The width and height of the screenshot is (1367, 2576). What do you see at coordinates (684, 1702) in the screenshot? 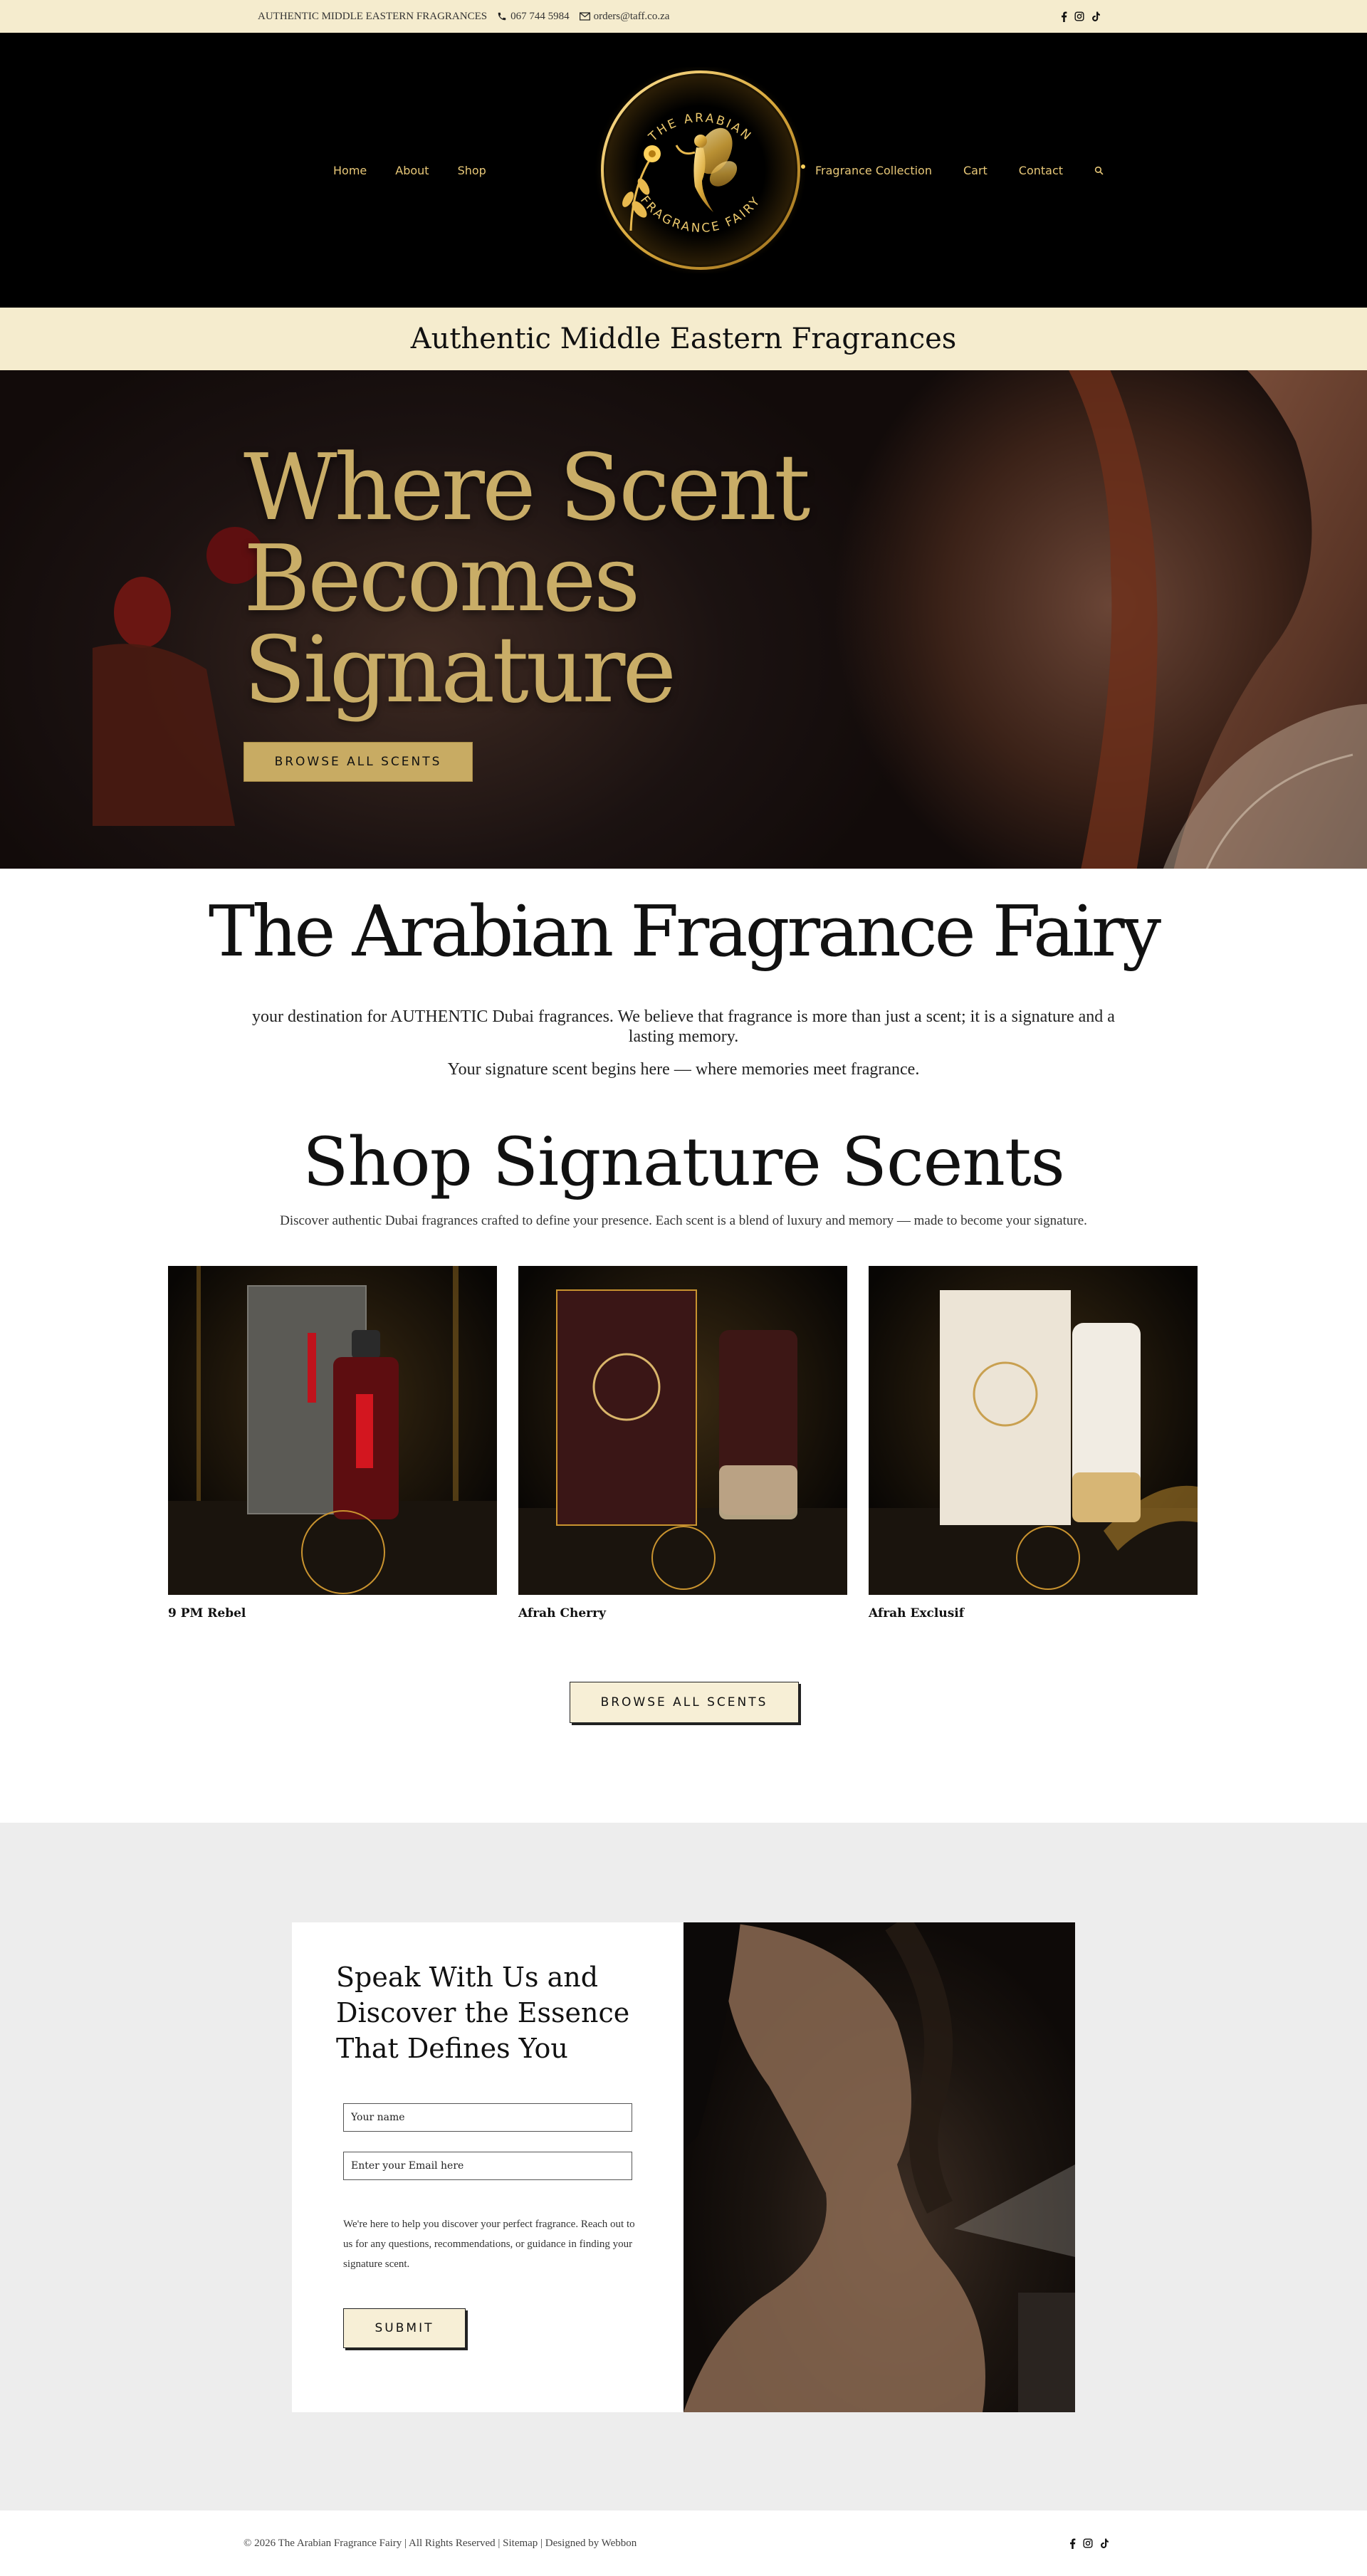
I see `shop-browse-button: BROWSE ALL SCENTS` at bounding box center [684, 1702].